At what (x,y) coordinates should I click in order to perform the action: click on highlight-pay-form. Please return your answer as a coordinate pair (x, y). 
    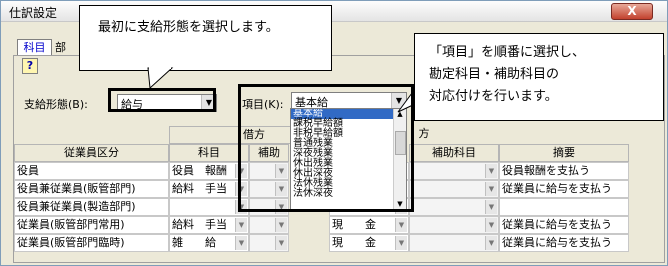
    Looking at the image, I should click on (162, 100).